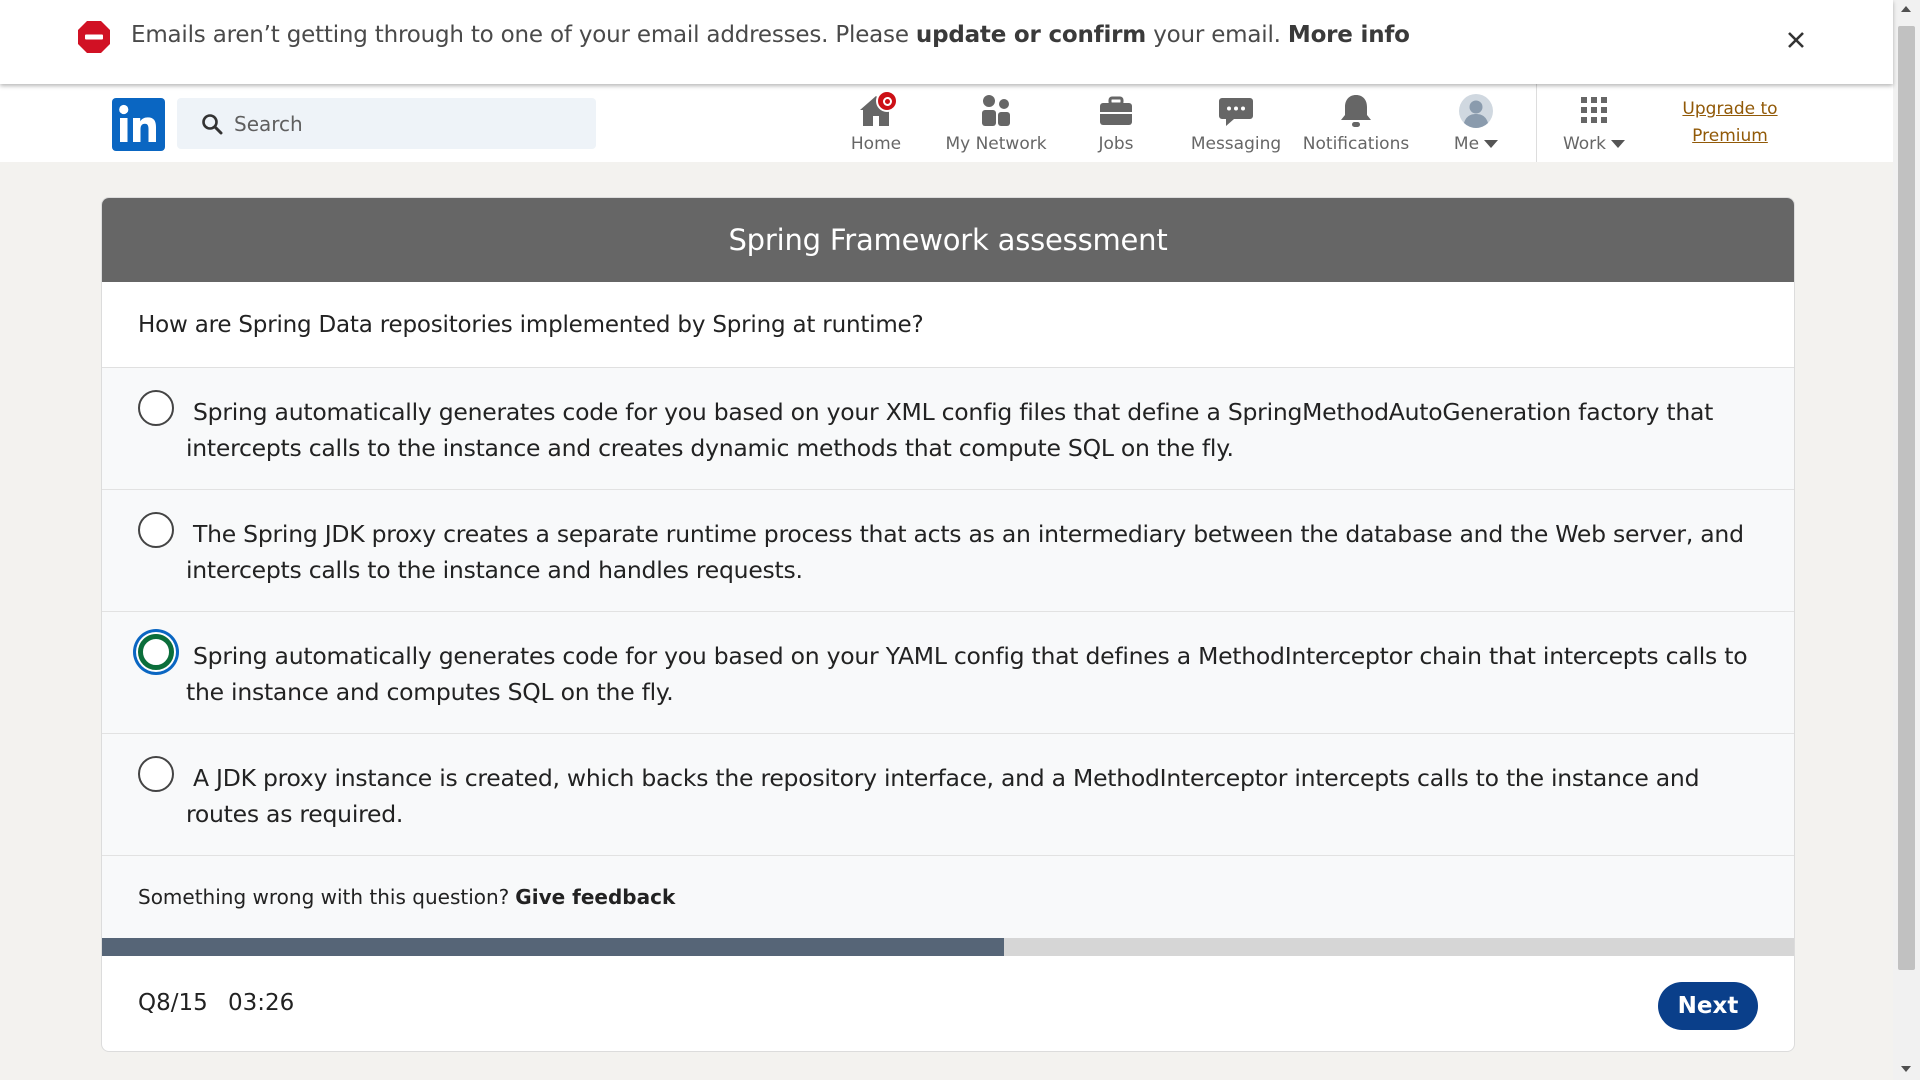  I want to click on feedback-prompt: Something wrong with this question?, so click(324, 897).